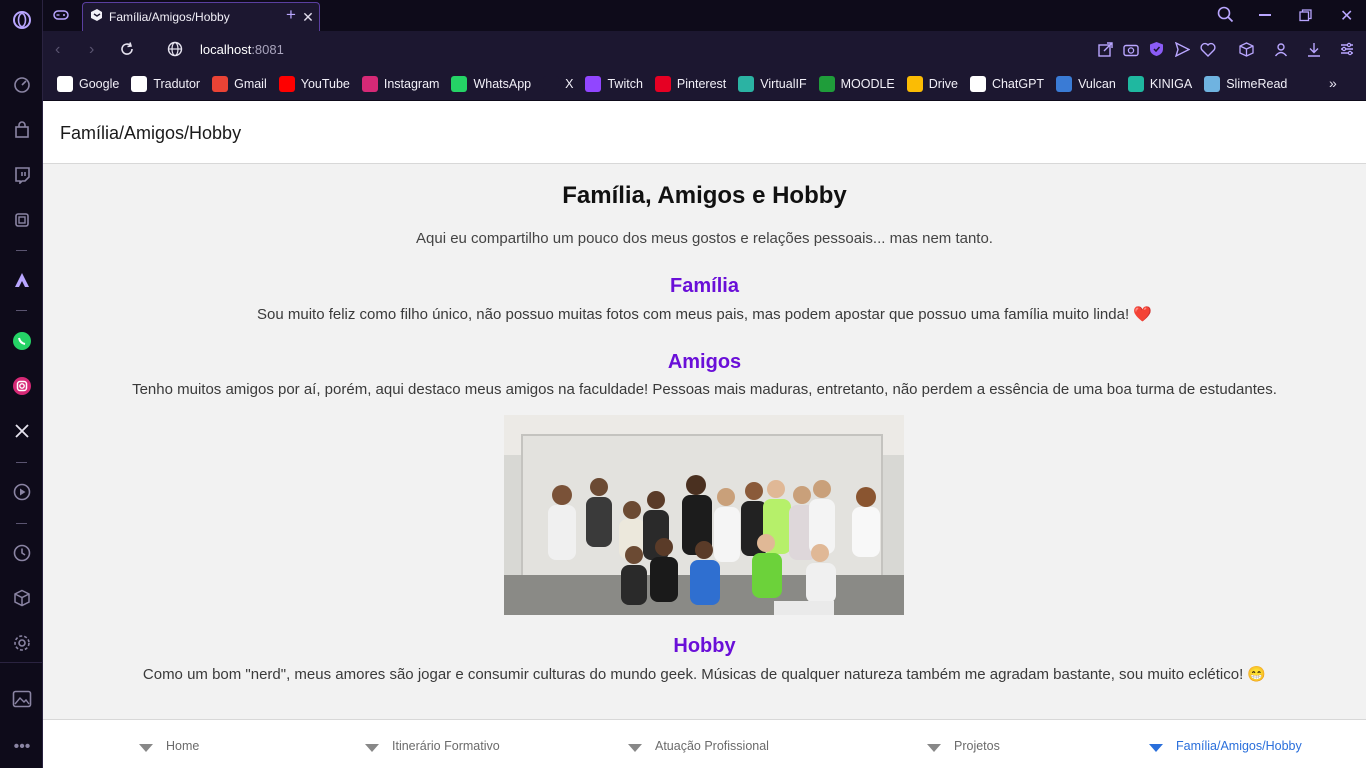 This screenshot has width=1366, height=768. I want to click on reload-icon, so click(127, 51).